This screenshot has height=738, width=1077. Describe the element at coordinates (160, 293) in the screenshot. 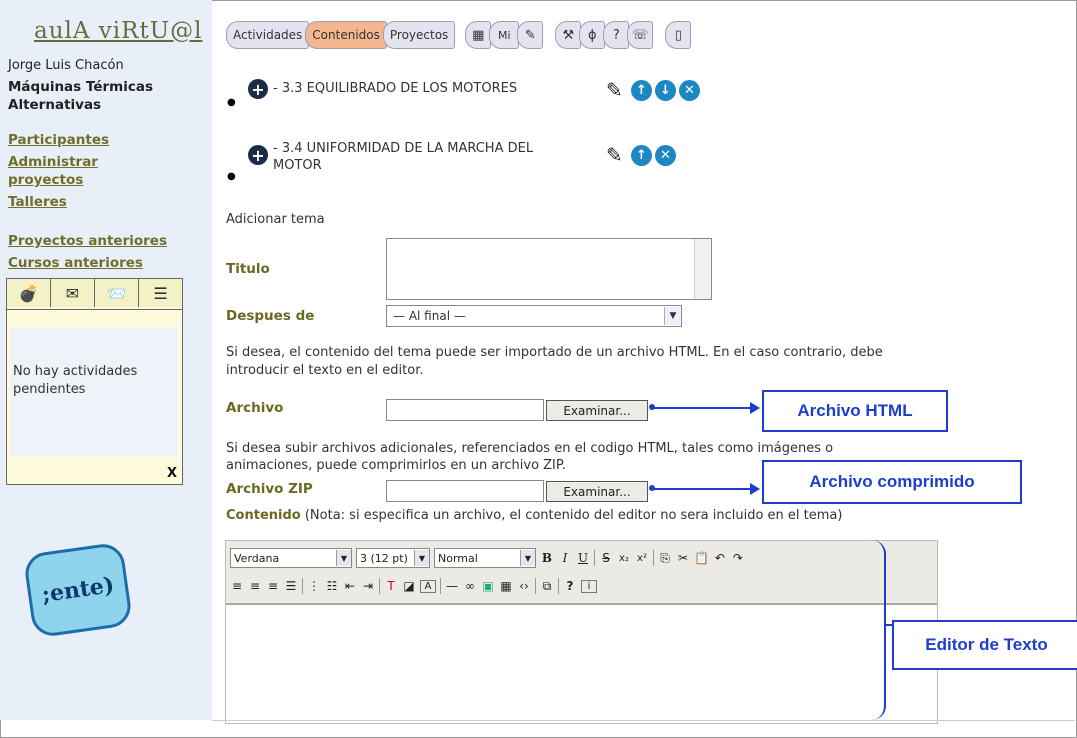

I see `list-mail-icon: ☰` at that location.